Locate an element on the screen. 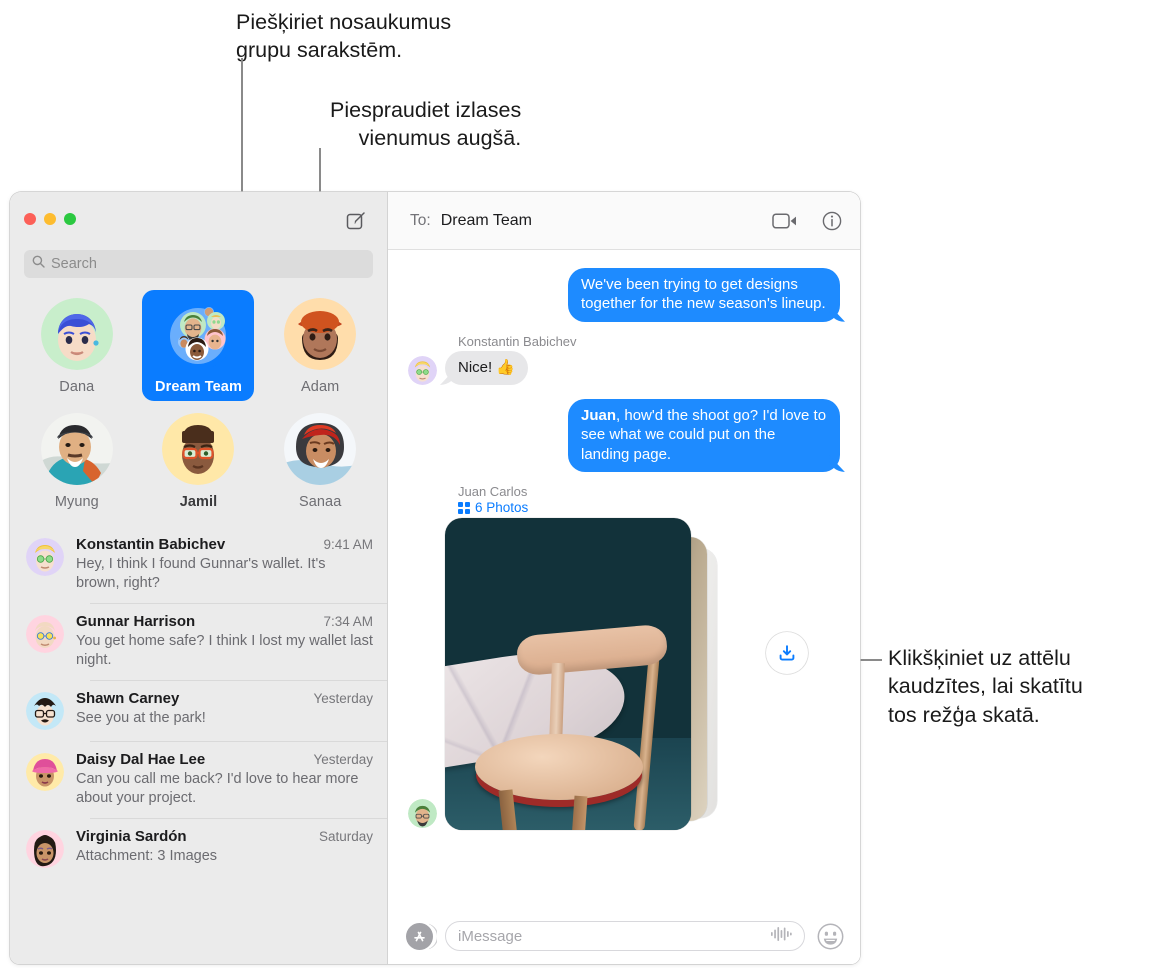 This screenshot has width=1176, height=968. message-group-incoming: Konstantin Babichev Nice! 👍 is located at coordinates (624, 359).